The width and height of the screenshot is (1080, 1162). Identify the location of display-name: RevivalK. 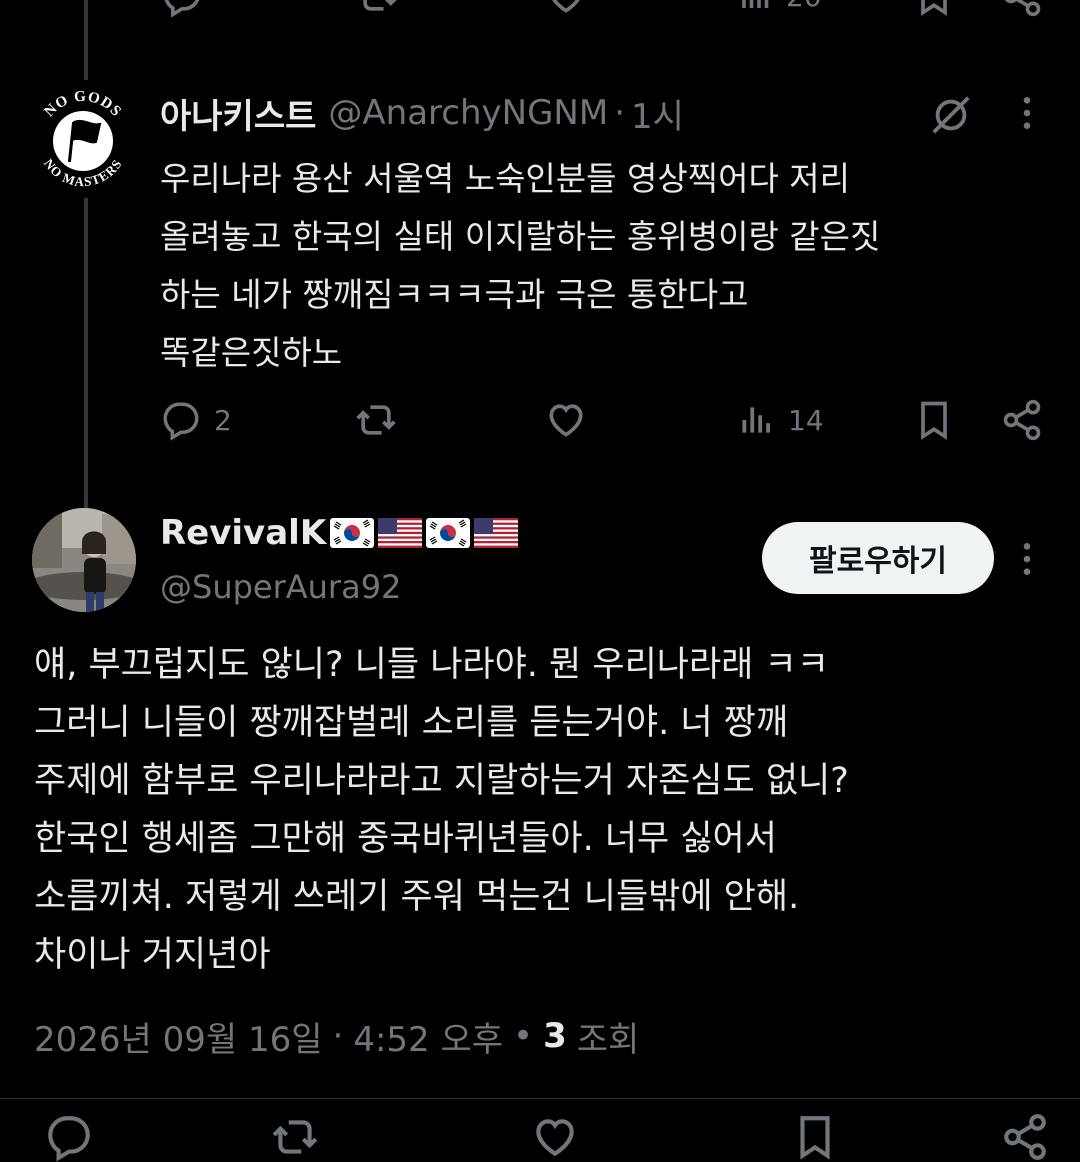
(243, 533).